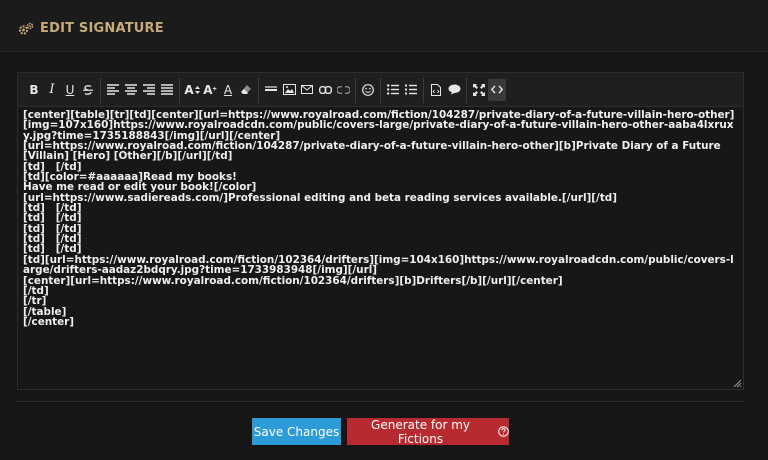 The width and height of the screenshot is (768, 460). I want to click on bullet-list-icon, so click(393, 89).